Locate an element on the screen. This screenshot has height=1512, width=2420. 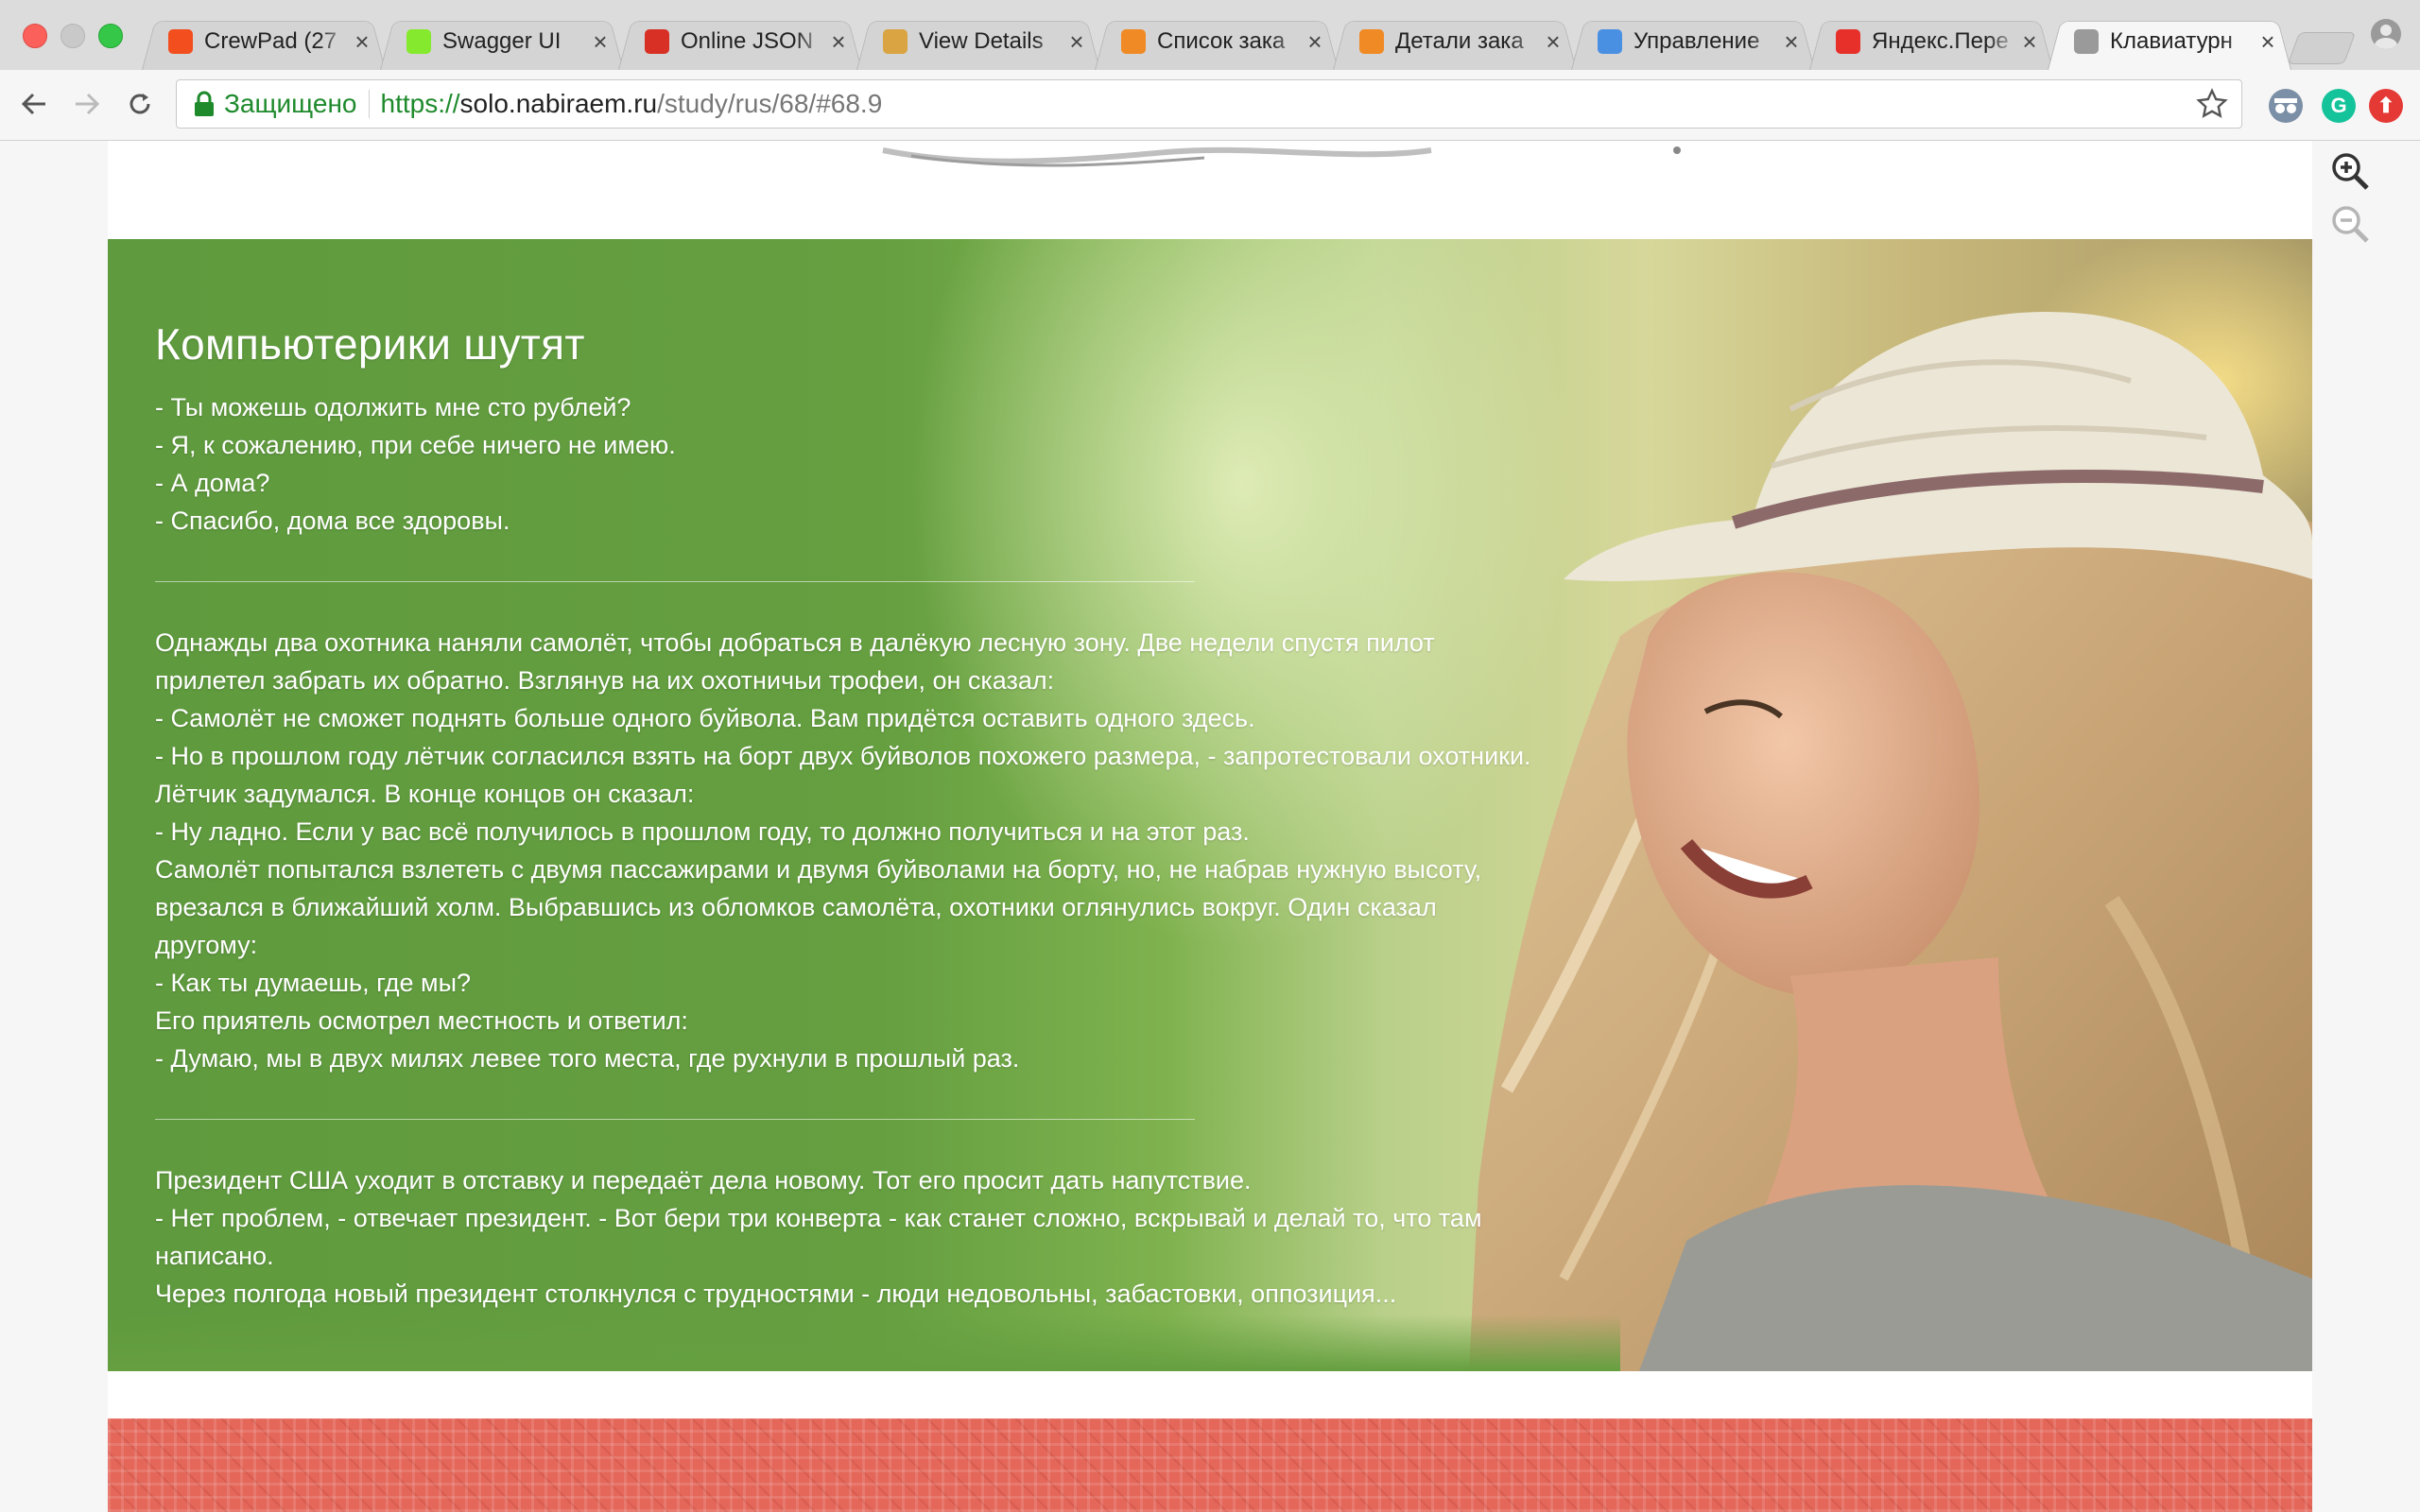
bookmark-star-icon is located at coordinates (2212, 104).